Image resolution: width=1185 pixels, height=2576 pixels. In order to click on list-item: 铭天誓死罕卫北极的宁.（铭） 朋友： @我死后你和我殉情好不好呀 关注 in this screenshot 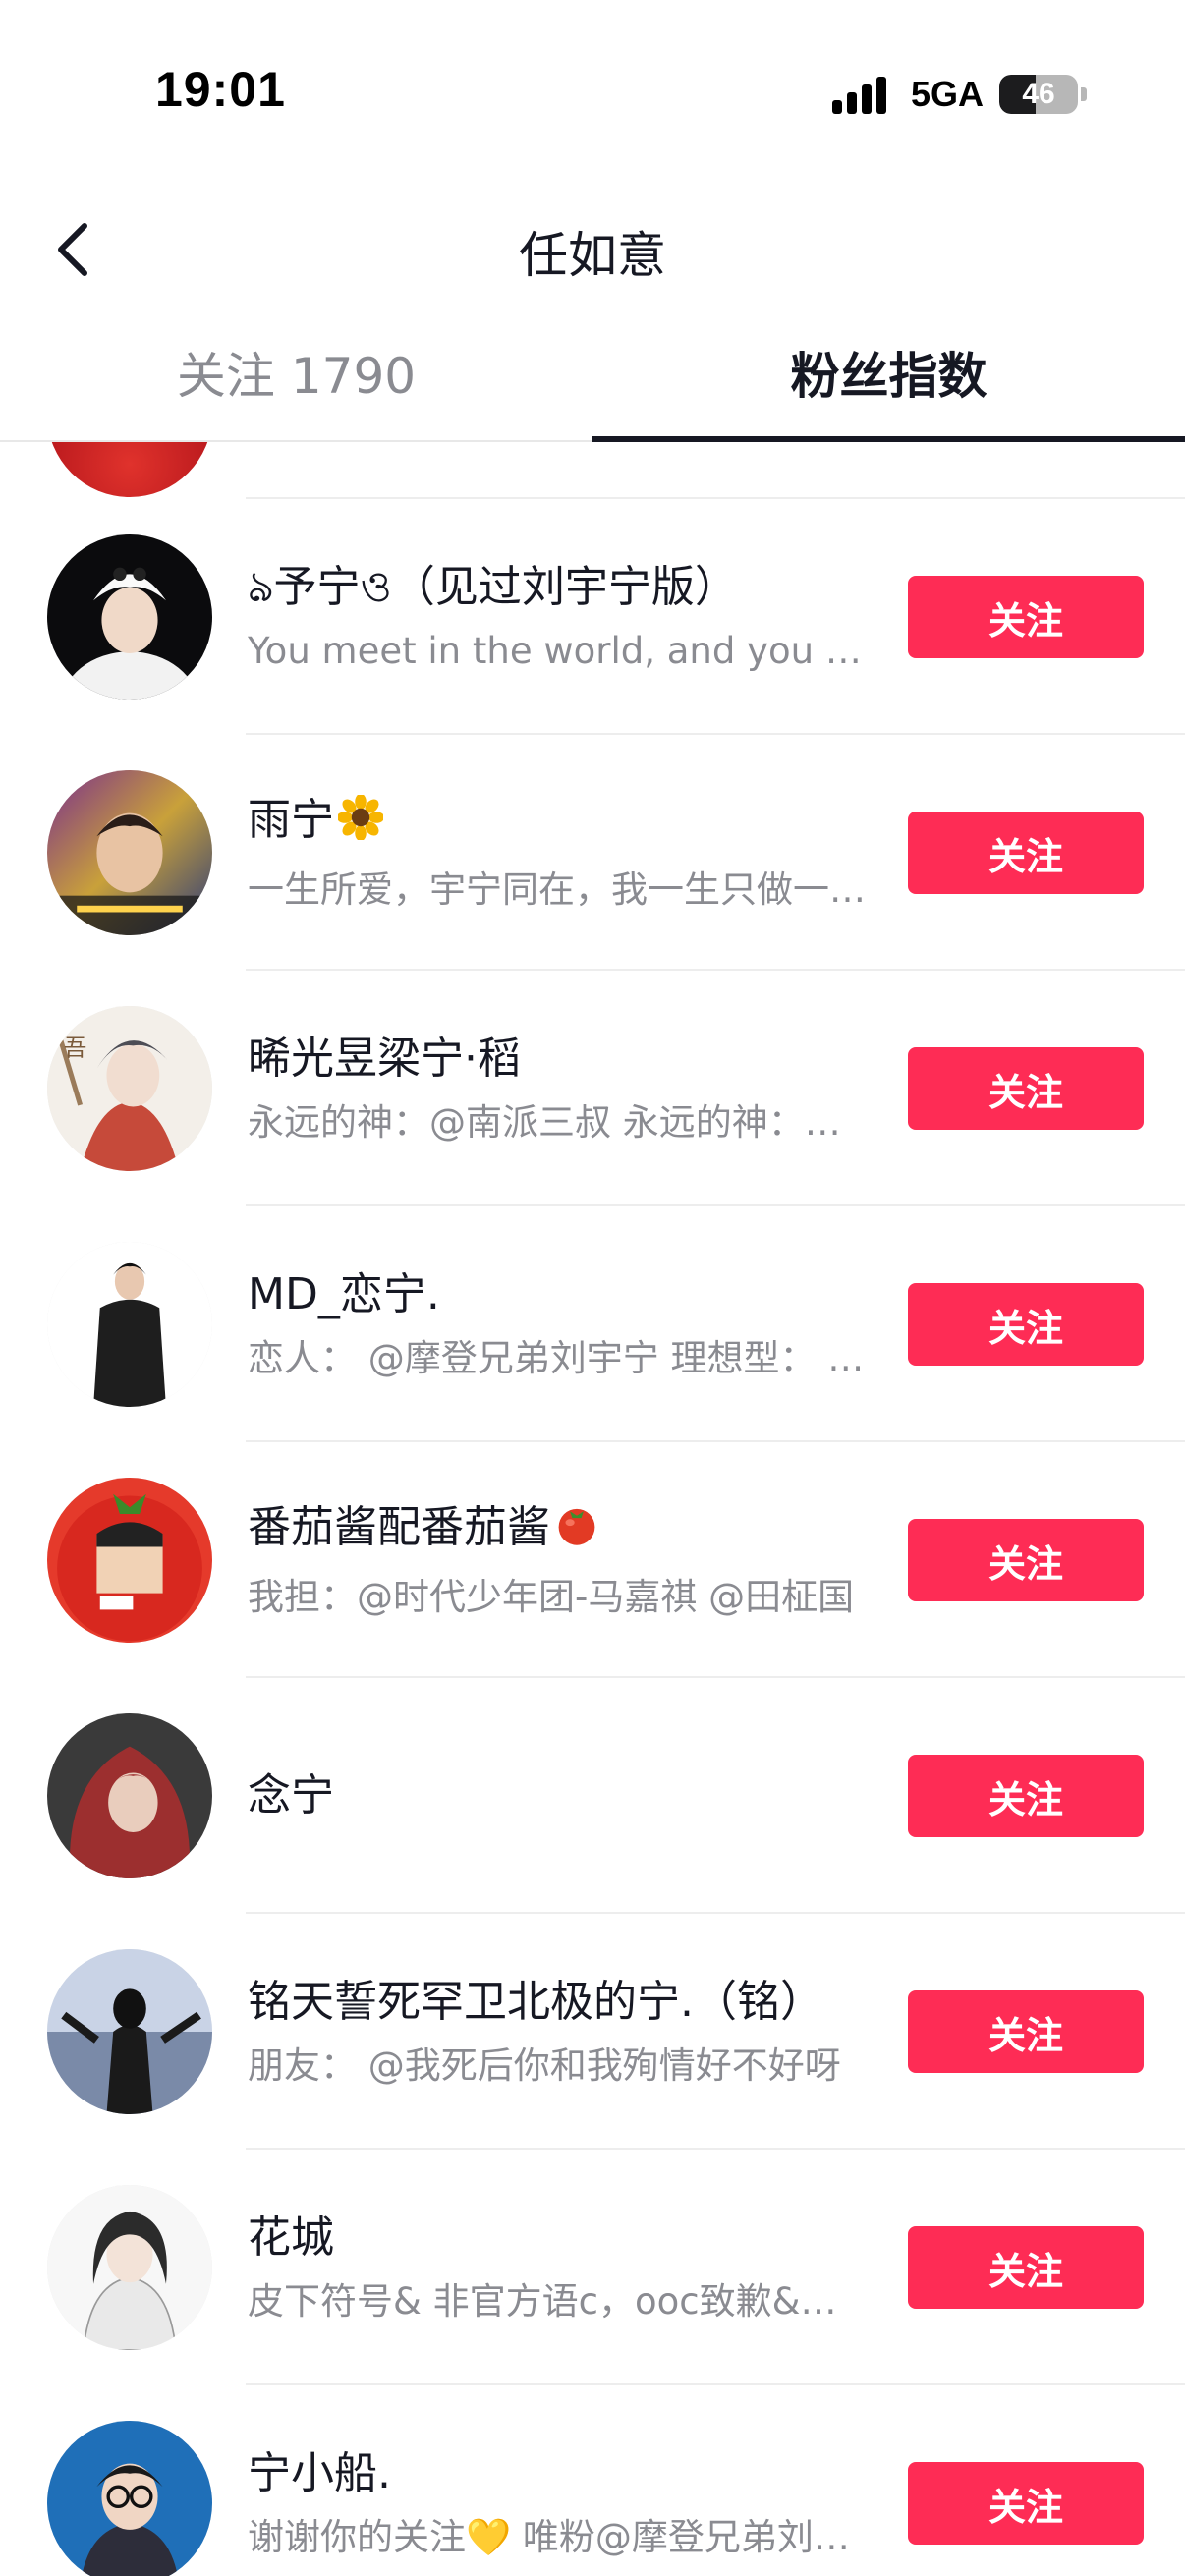, I will do `click(592, 2032)`.